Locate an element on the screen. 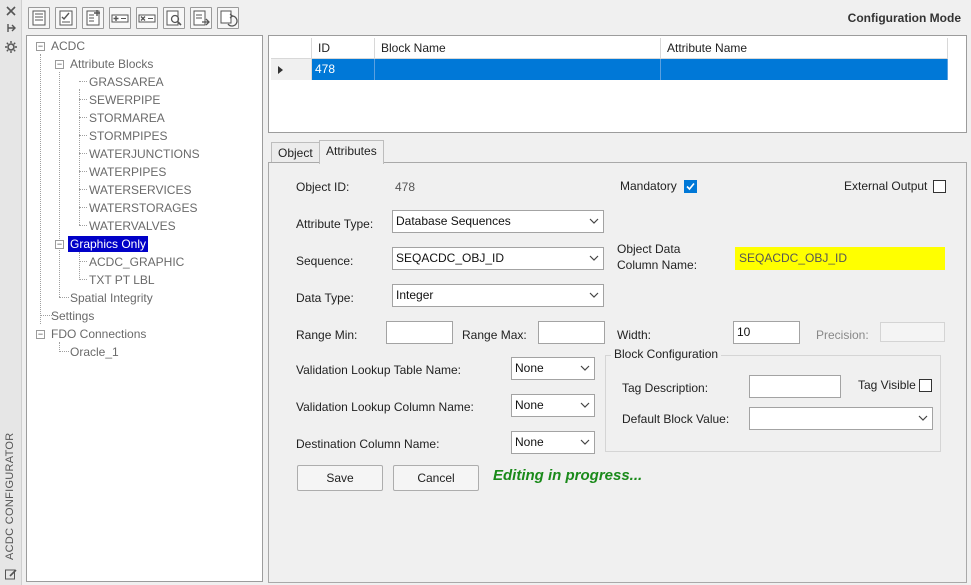  current-row-icon is located at coordinates (280, 70).